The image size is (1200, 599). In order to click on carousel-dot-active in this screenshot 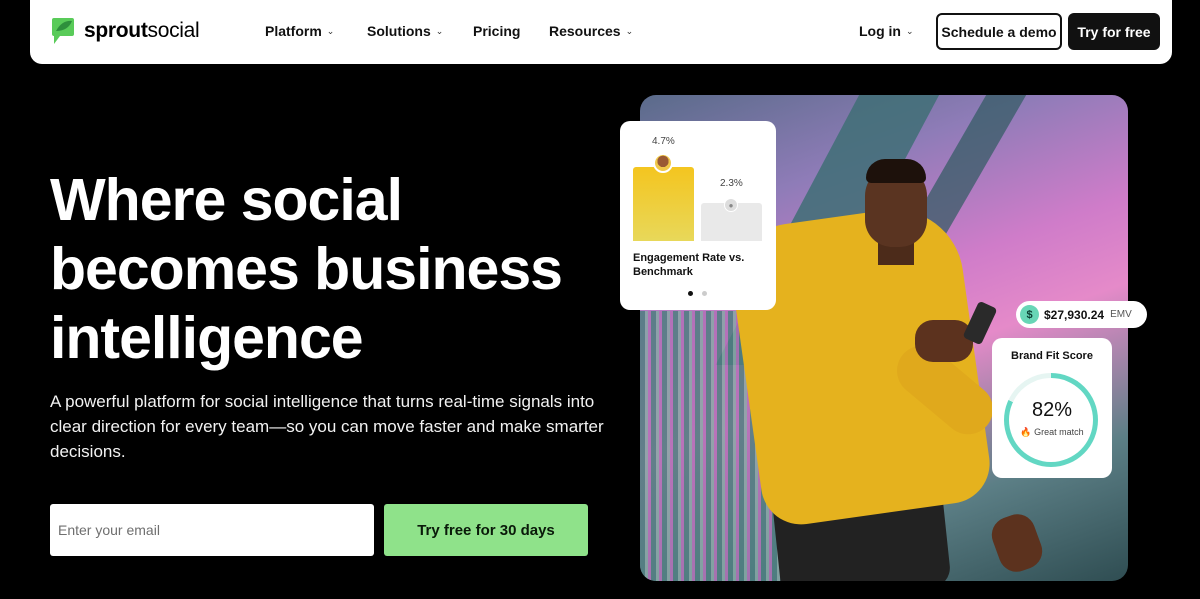, I will do `click(690, 293)`.